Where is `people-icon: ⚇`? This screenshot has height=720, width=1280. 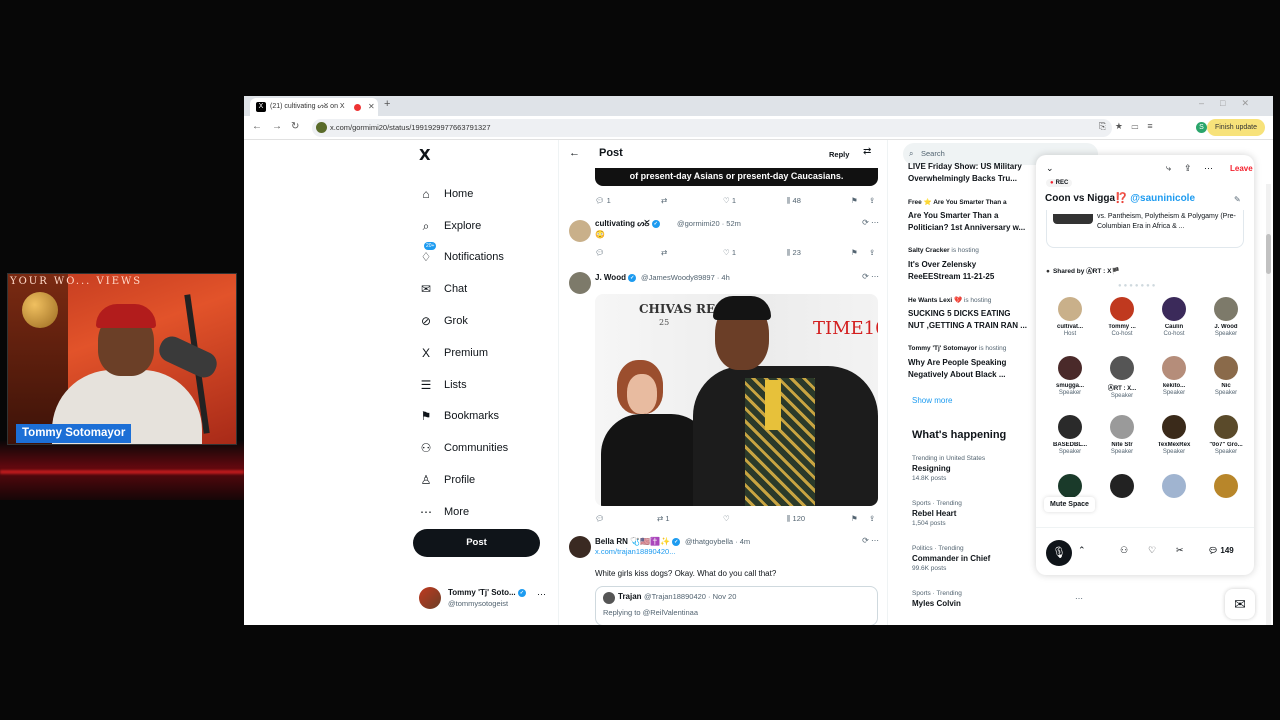
people-icon: ⚇ is located at coordinates (1124, 550).